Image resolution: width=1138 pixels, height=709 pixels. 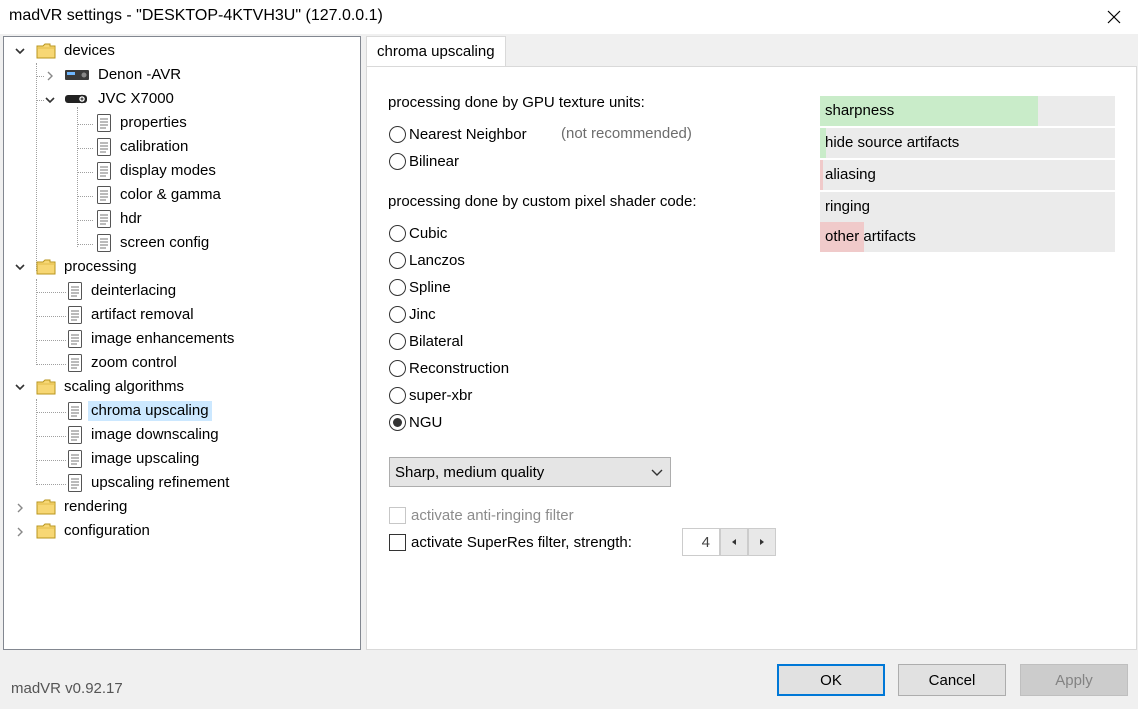 What do you see at coordinates (77, 51) in the screenshot?
I see `tree-item-devices: devices` at bounding box center [77, 51].